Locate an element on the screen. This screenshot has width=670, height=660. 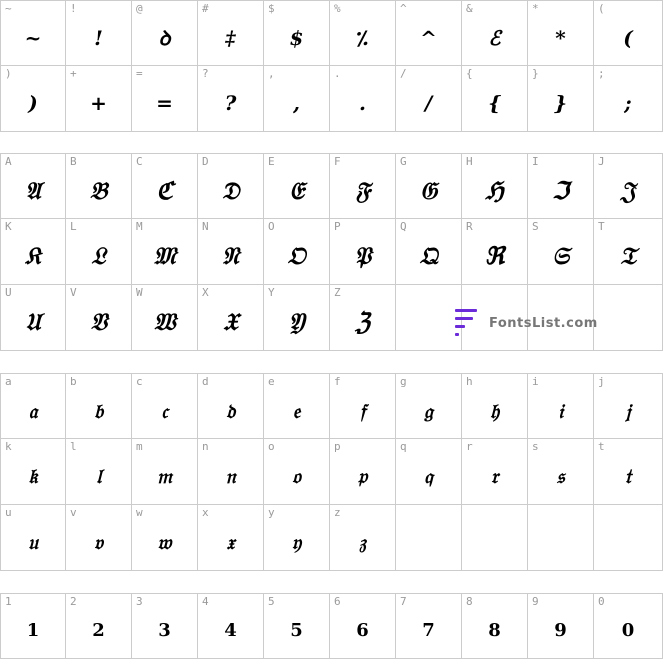
glyph-sample: 𝔖 is located at coordinates (560, 255).